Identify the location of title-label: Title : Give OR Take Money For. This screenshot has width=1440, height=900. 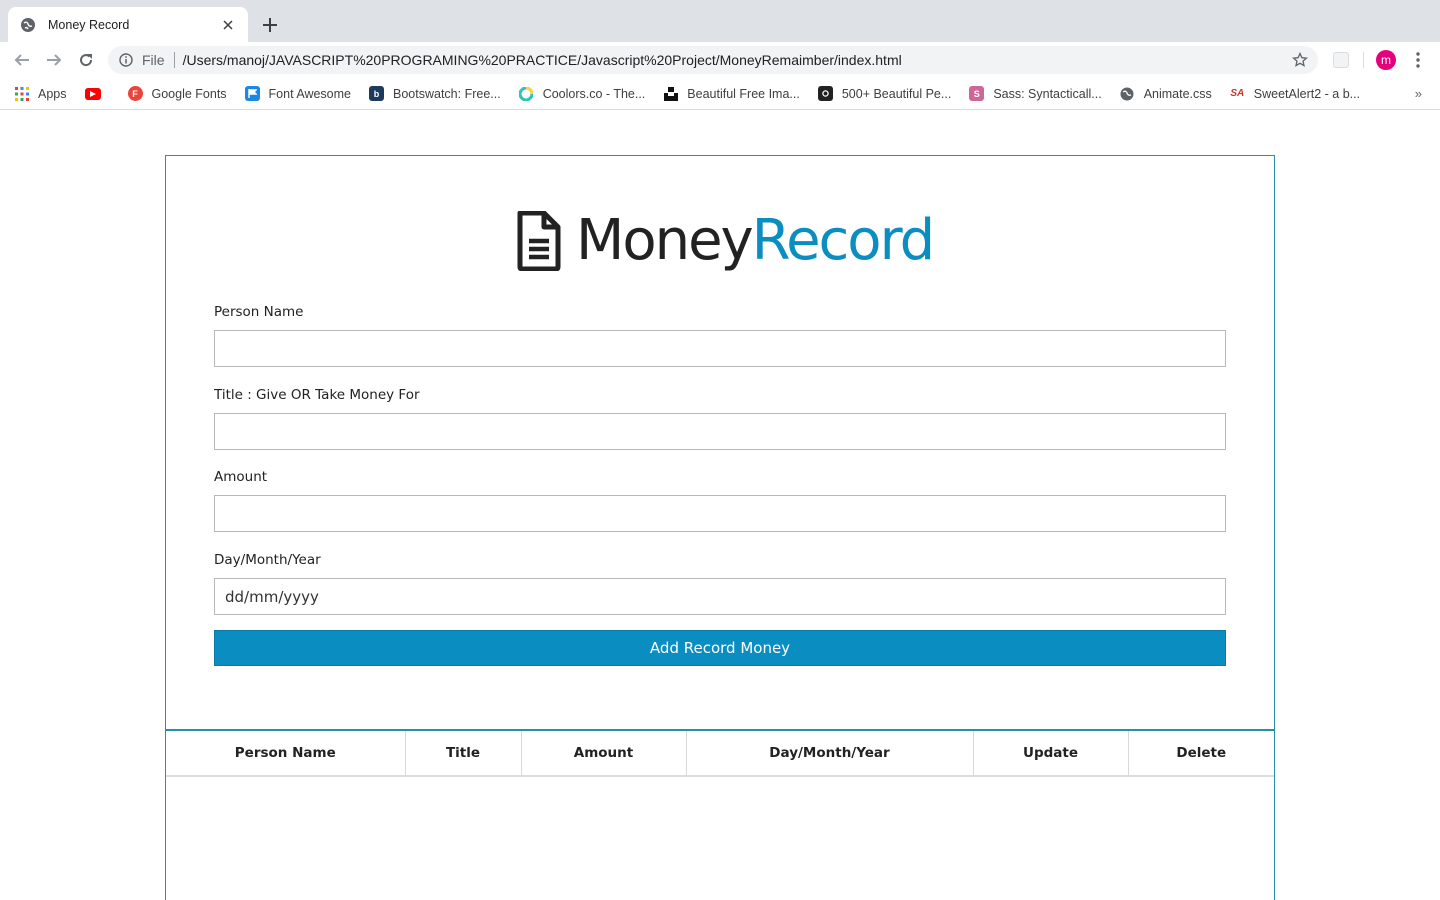
(317, 395).